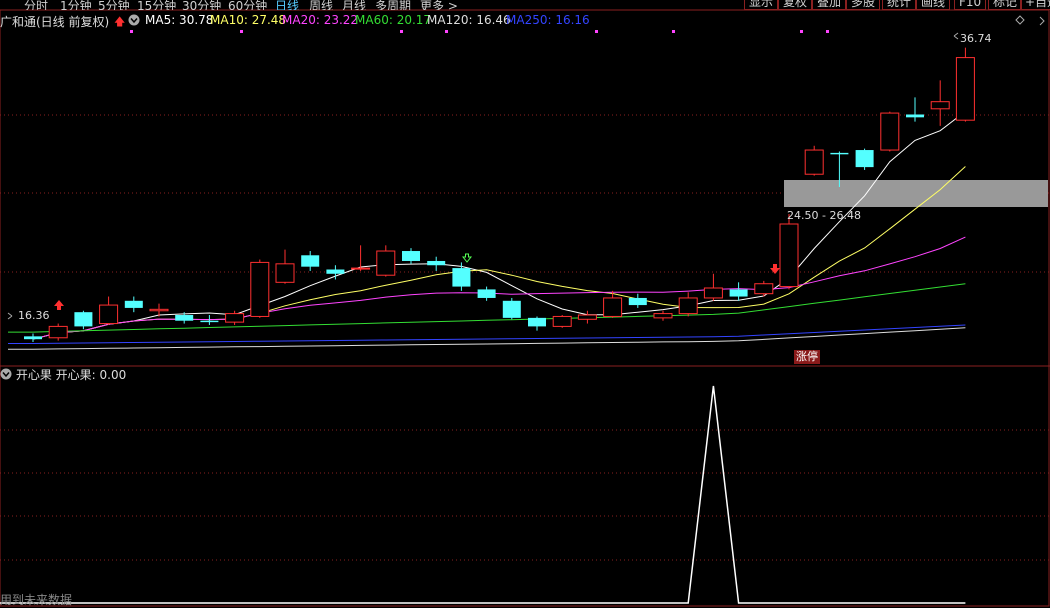 The height and width of the screenshot is (608, 1050). I want to click on period-tab-30min: 30分钟, so click(201, 5).